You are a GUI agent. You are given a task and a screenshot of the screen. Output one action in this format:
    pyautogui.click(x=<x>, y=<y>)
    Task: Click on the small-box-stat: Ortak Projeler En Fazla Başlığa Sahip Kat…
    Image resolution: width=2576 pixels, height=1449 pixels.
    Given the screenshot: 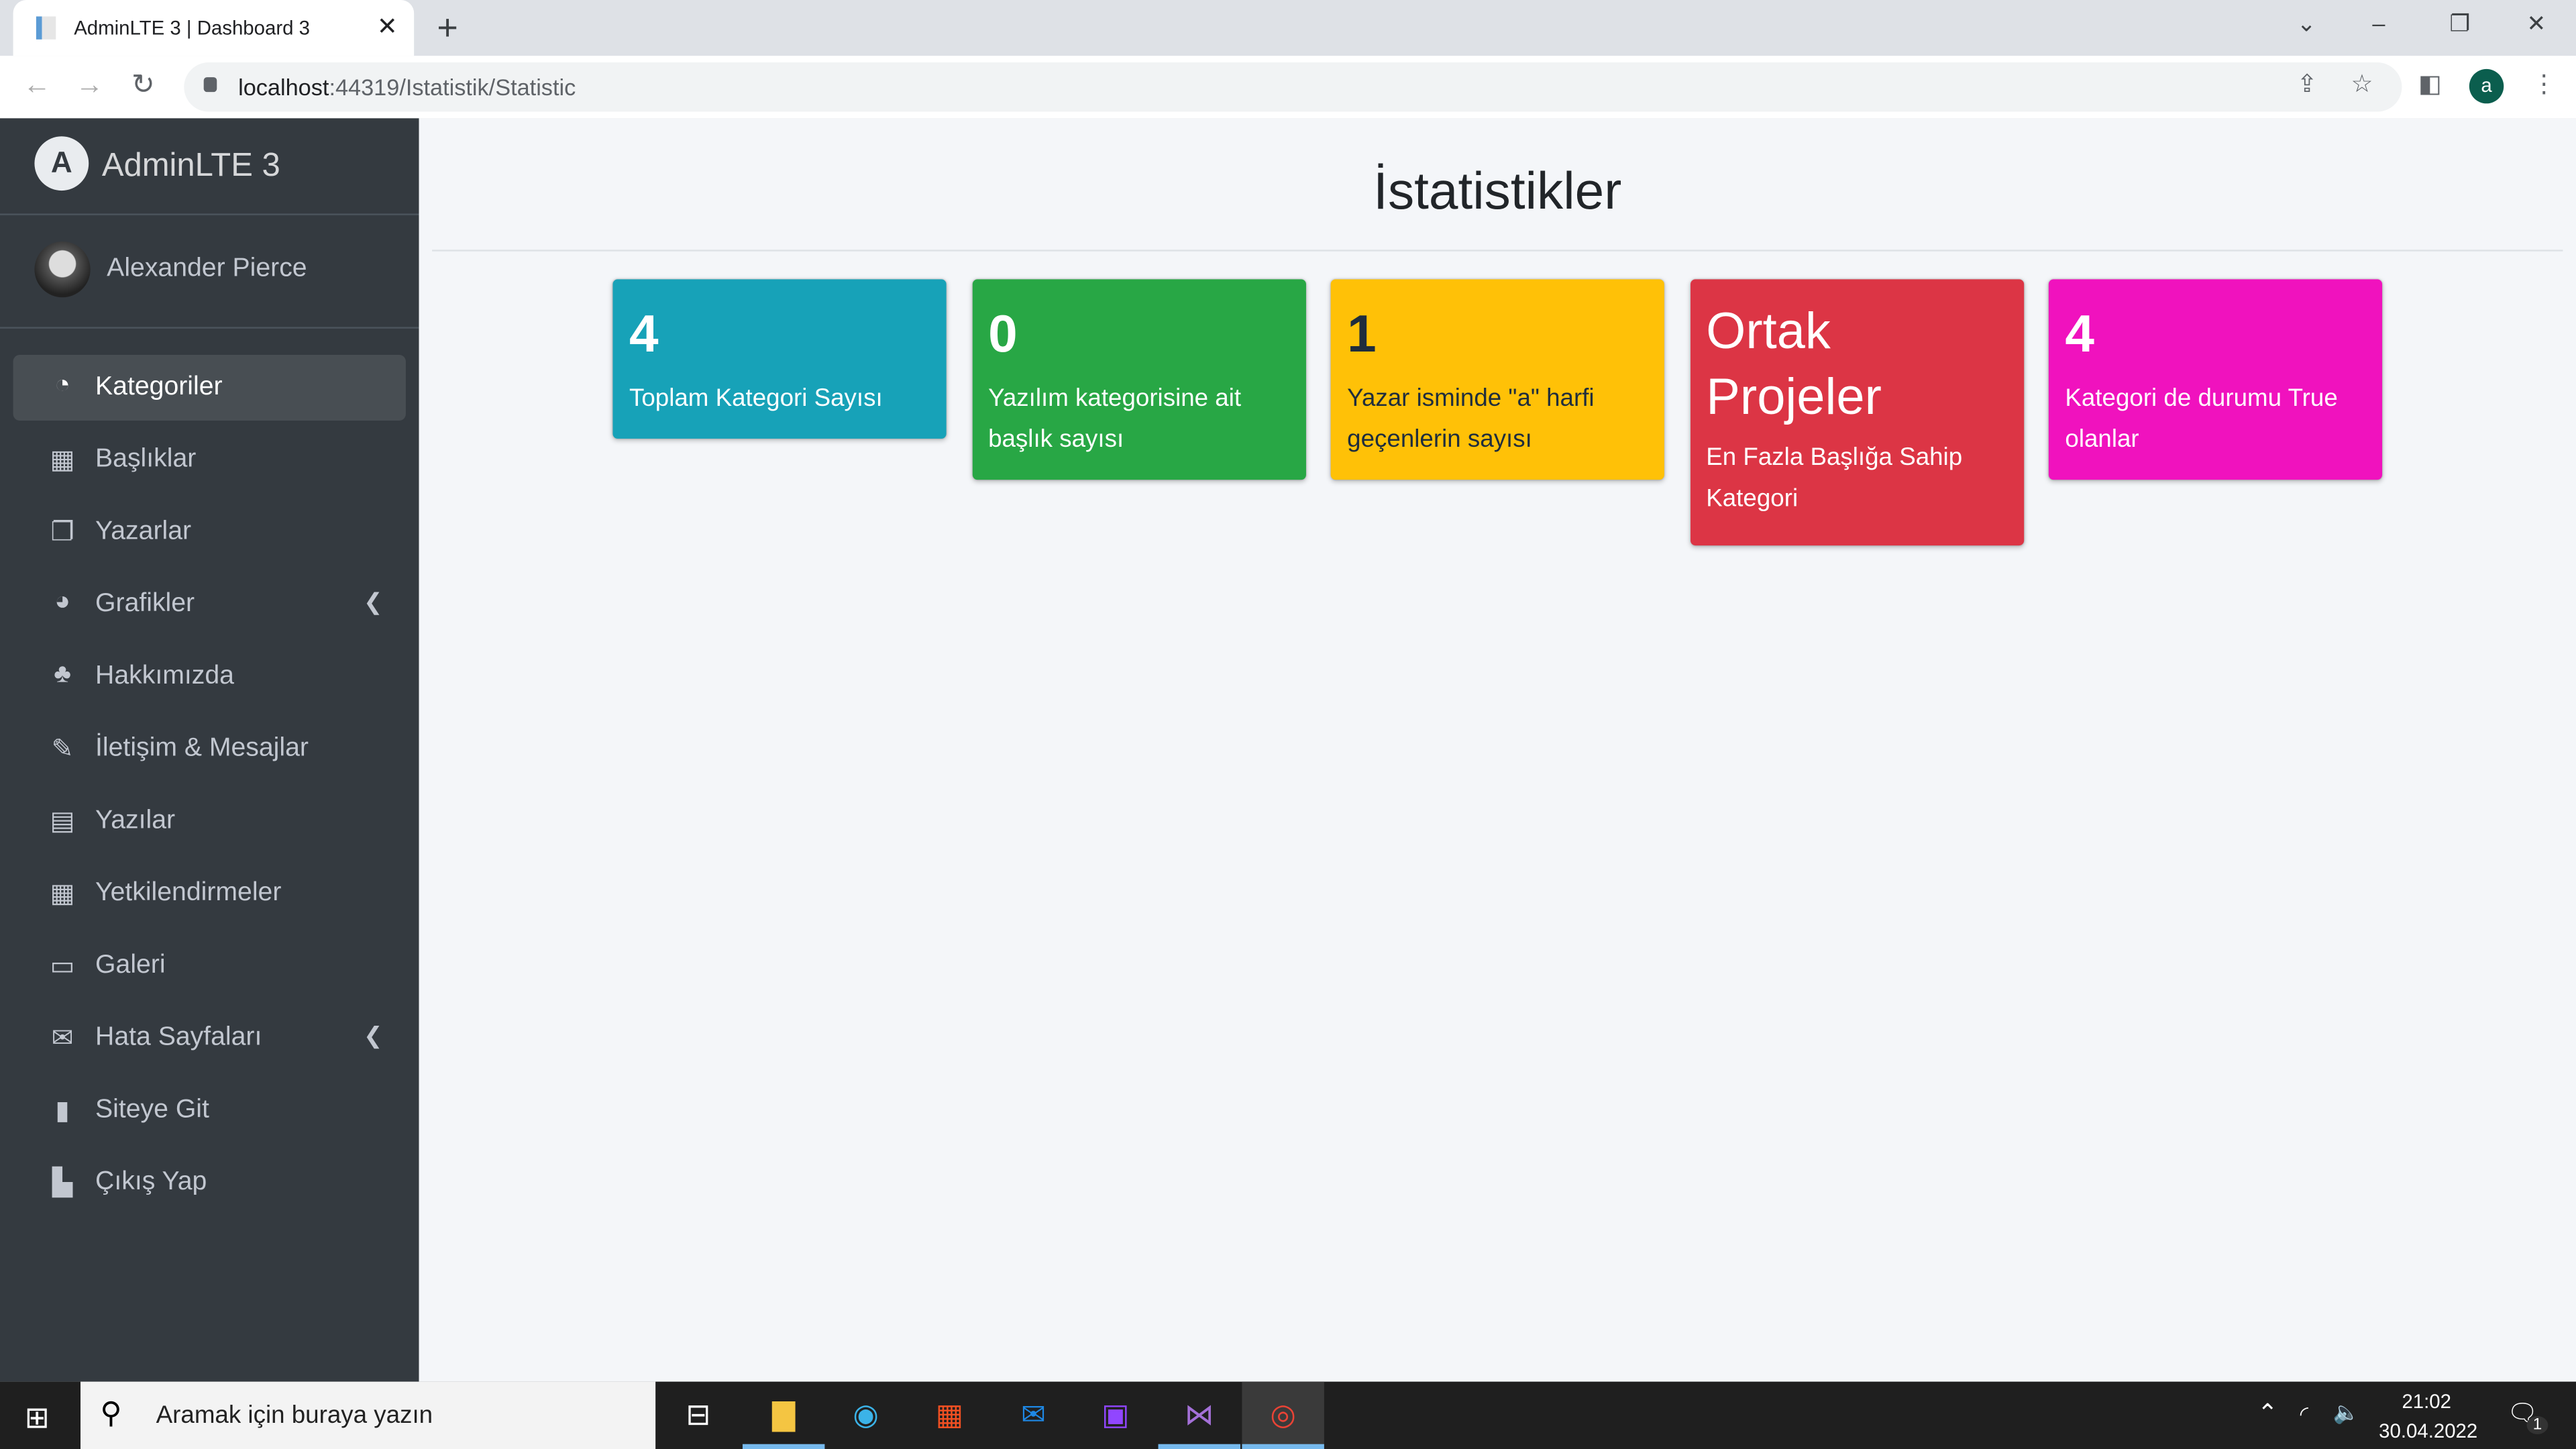 What is the action you would take?
    pyautogui.click(x=1856, y=412)
    